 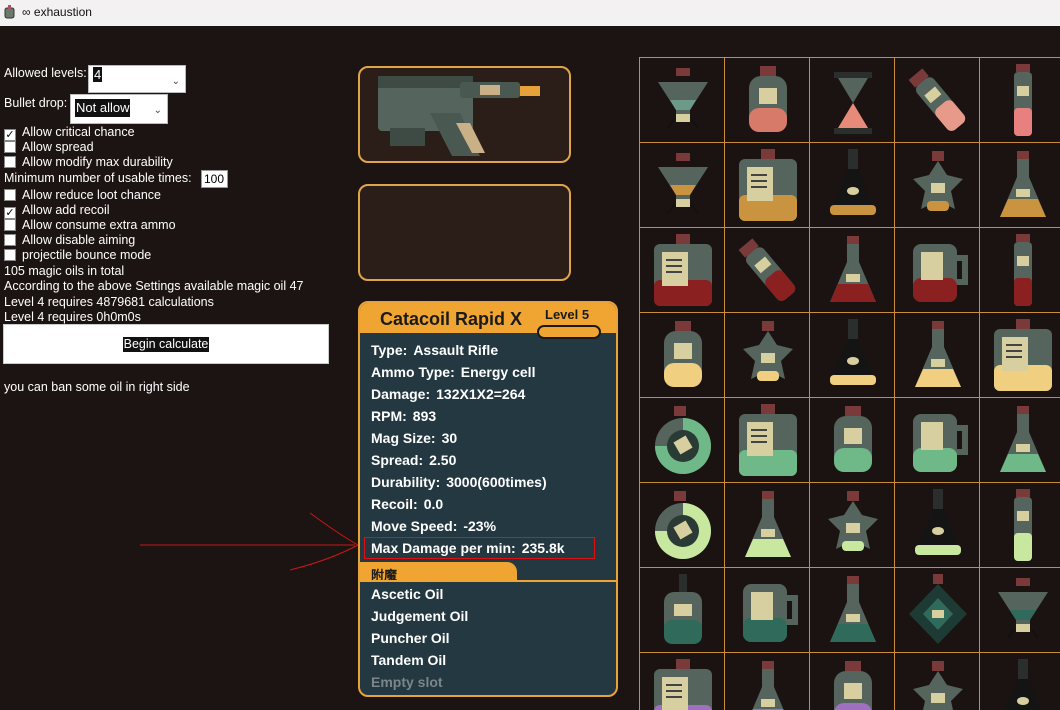 I want to click on round-flask-icon, so click(x=683, y=525).